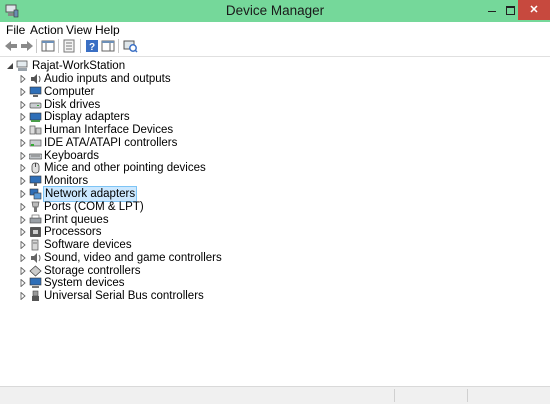  What do you see at coordinates (35, 232) in the screenshot?
I see `processor-icon` at bounding box center [35, 232].